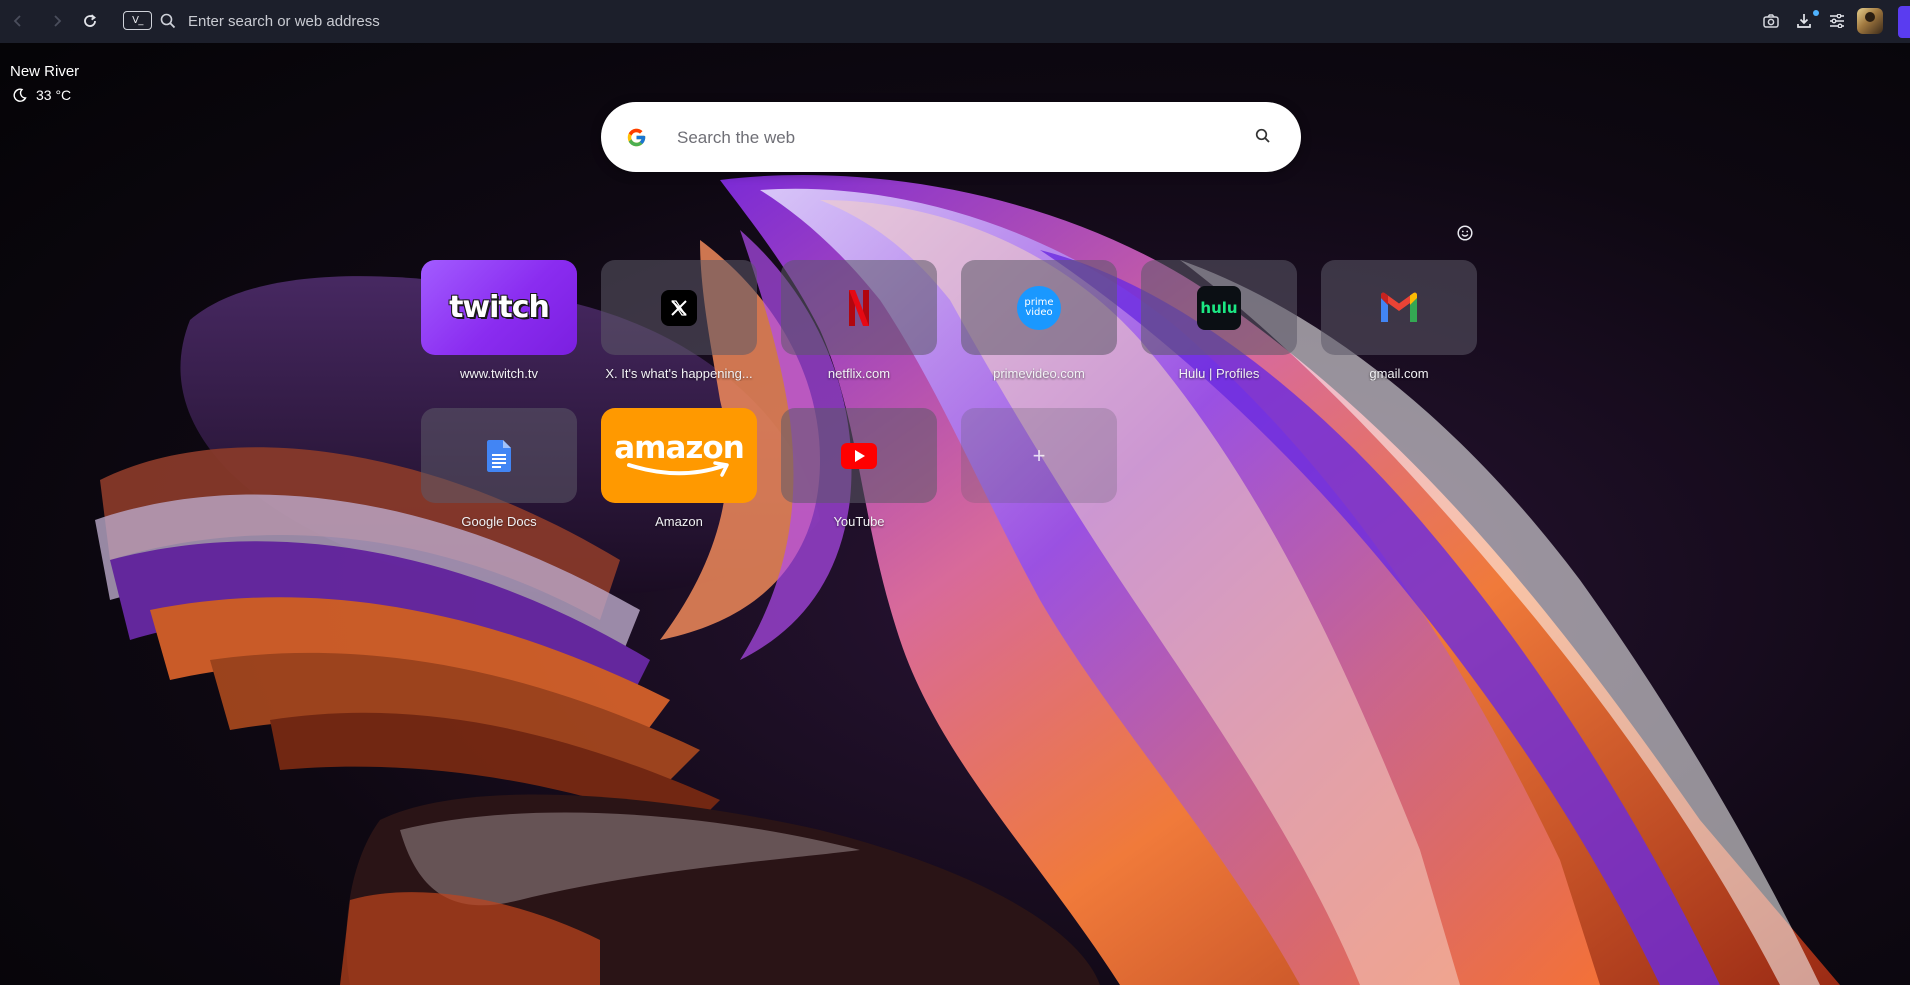 This screenshot has height=985, width=1910. I want to click on speed-dial-tile: hulu, so click(1219, 307).